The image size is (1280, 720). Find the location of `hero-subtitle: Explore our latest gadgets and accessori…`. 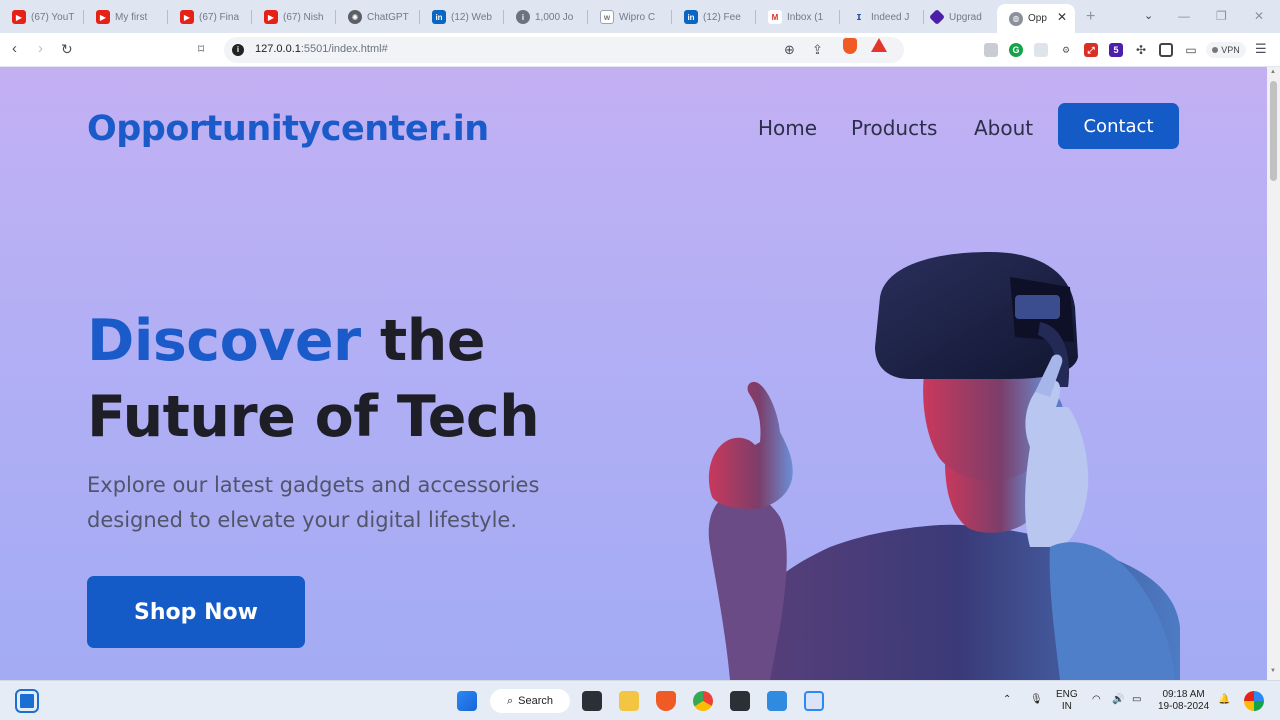

hero-subtitle: Explore our latest gadgets and accessori… is located at coordinates (313, 502).